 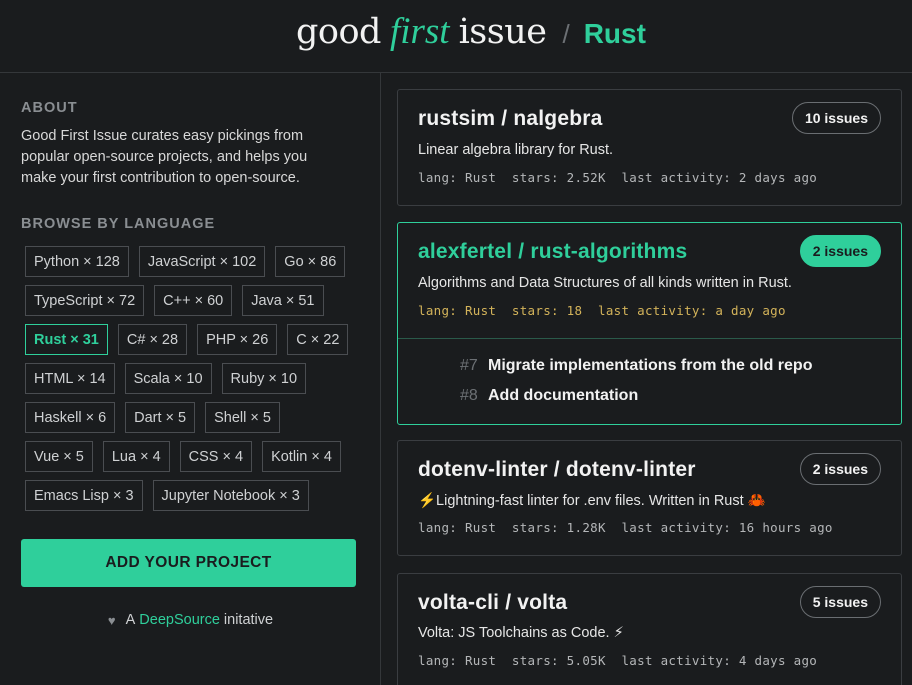 What do you see at coordinates (70, 417) in the screenshot?
I see `language-chip-haskell: Haskell × 6` at bounding box center [70, 417].